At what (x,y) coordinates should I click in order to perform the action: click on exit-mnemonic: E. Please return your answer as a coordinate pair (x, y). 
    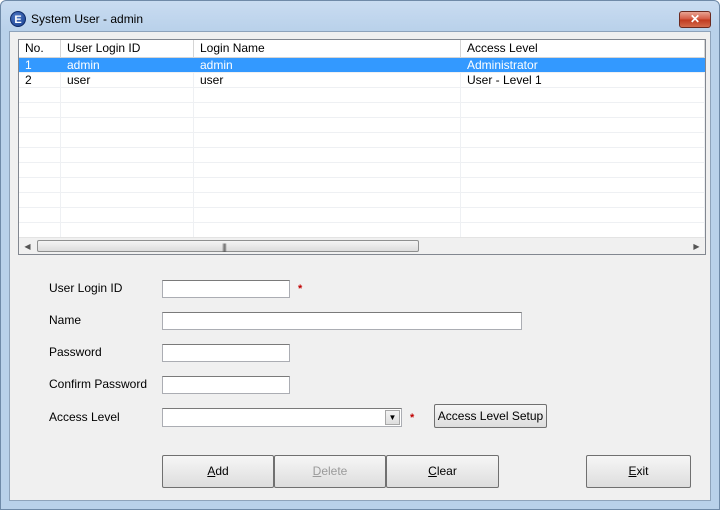
    Looking at the image, I should click on (632, 471).